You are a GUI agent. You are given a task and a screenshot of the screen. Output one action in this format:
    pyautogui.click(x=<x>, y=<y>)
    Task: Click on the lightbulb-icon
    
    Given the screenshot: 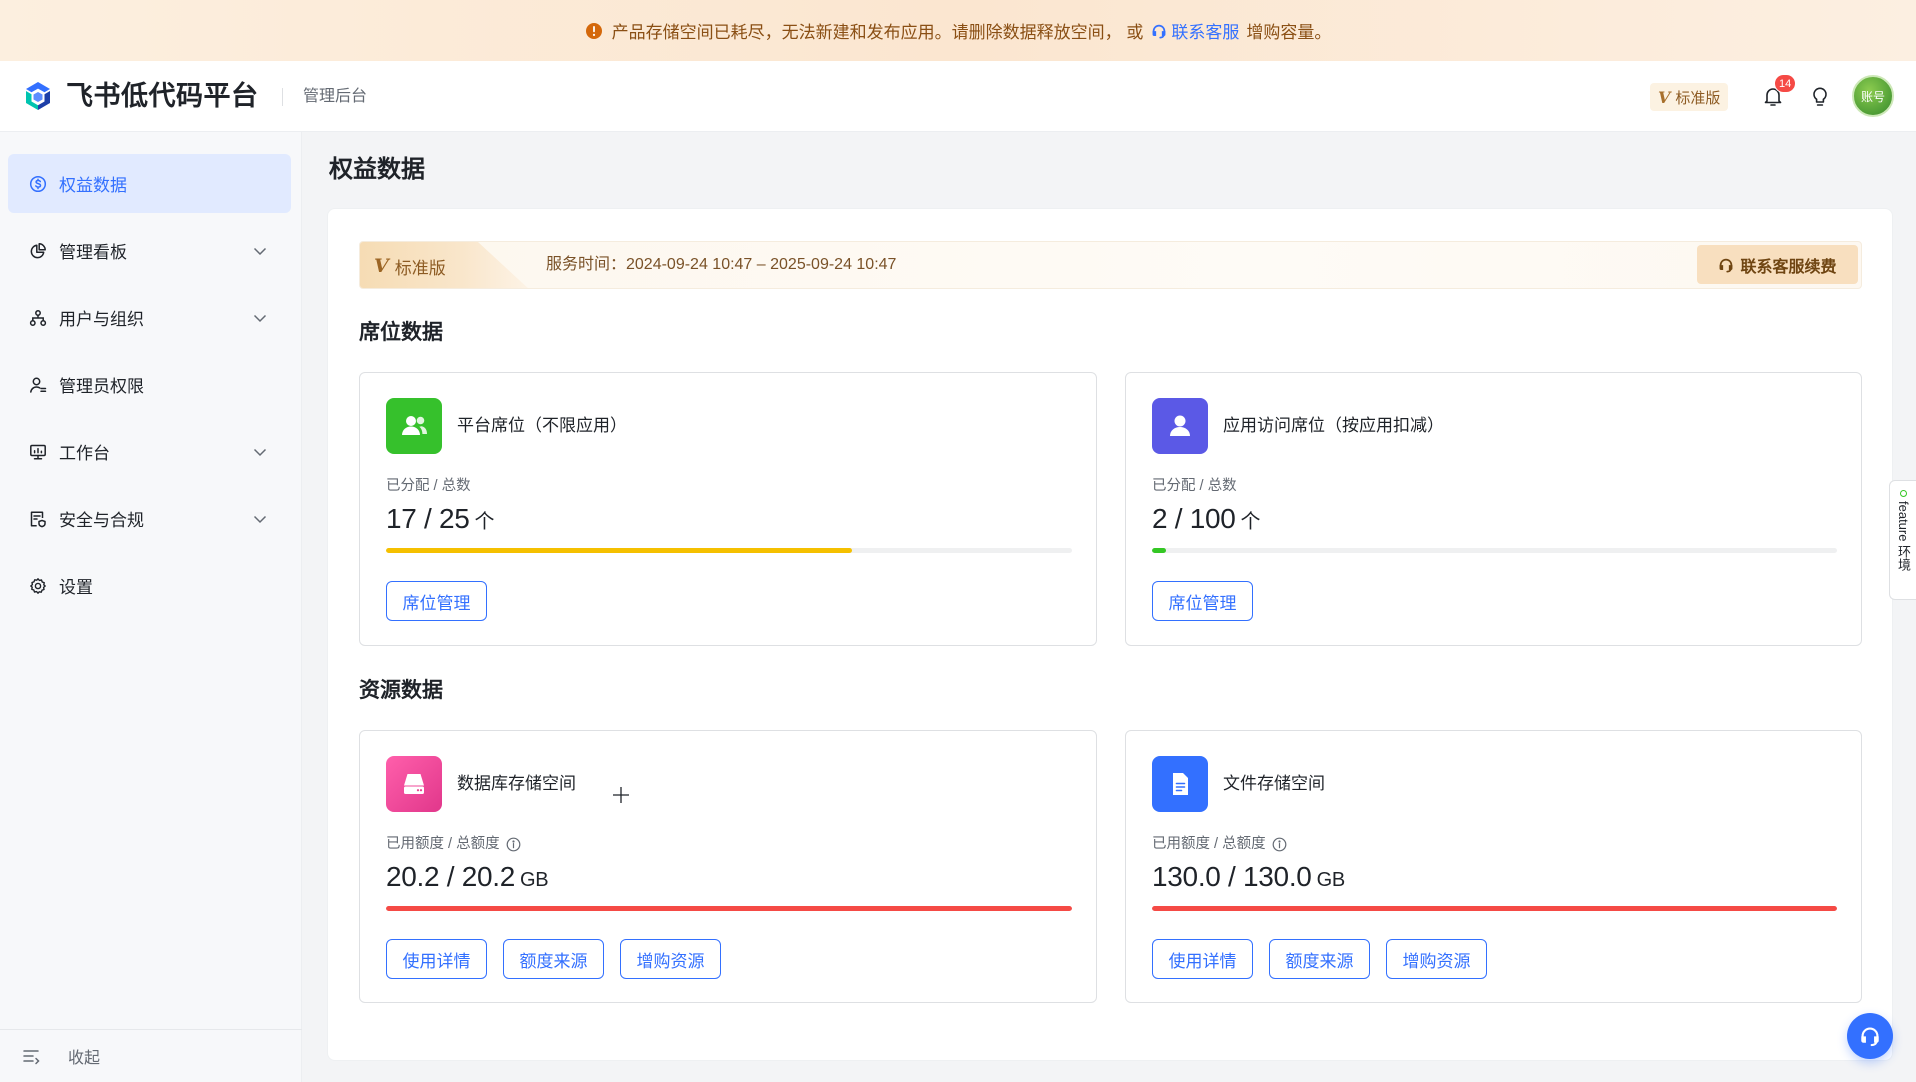 What is the action you would take?
    pyautogui.click(x=1820, y=96)
    